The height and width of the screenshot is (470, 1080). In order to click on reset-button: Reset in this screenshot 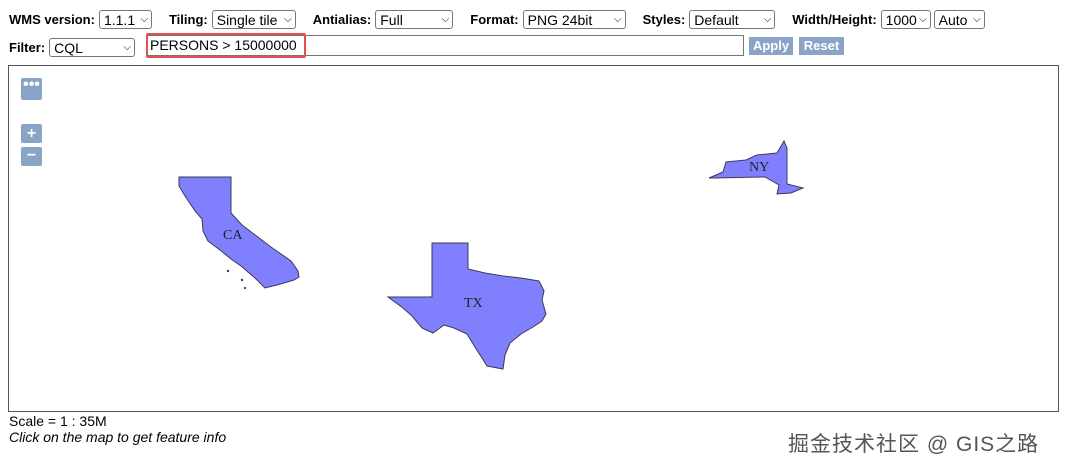, I will do `click(821, 46)`.